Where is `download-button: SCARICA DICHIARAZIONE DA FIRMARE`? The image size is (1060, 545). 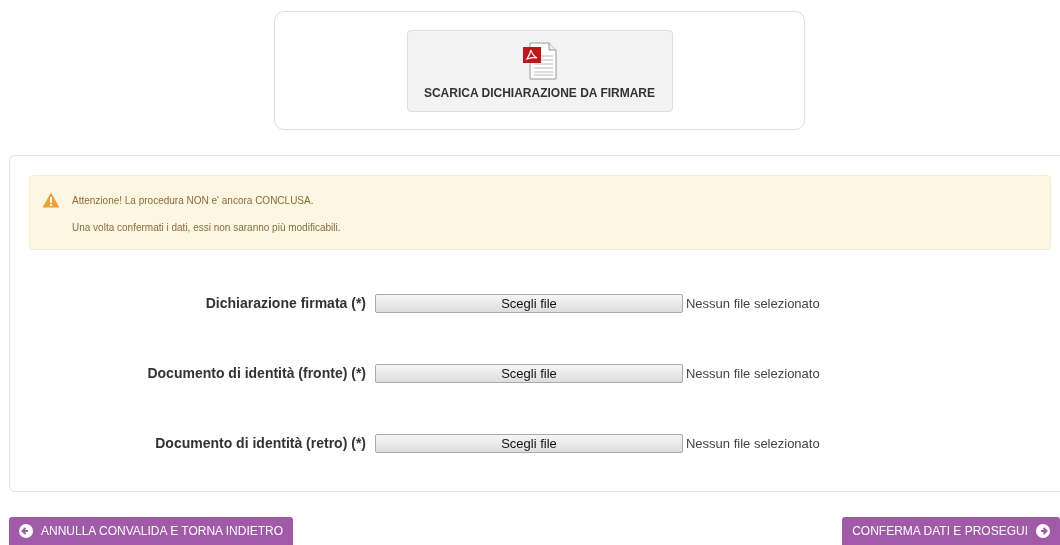
download-button: SCARICA DICHIARAZIONE DA FIRMARE is located at coordinates (539, 71).